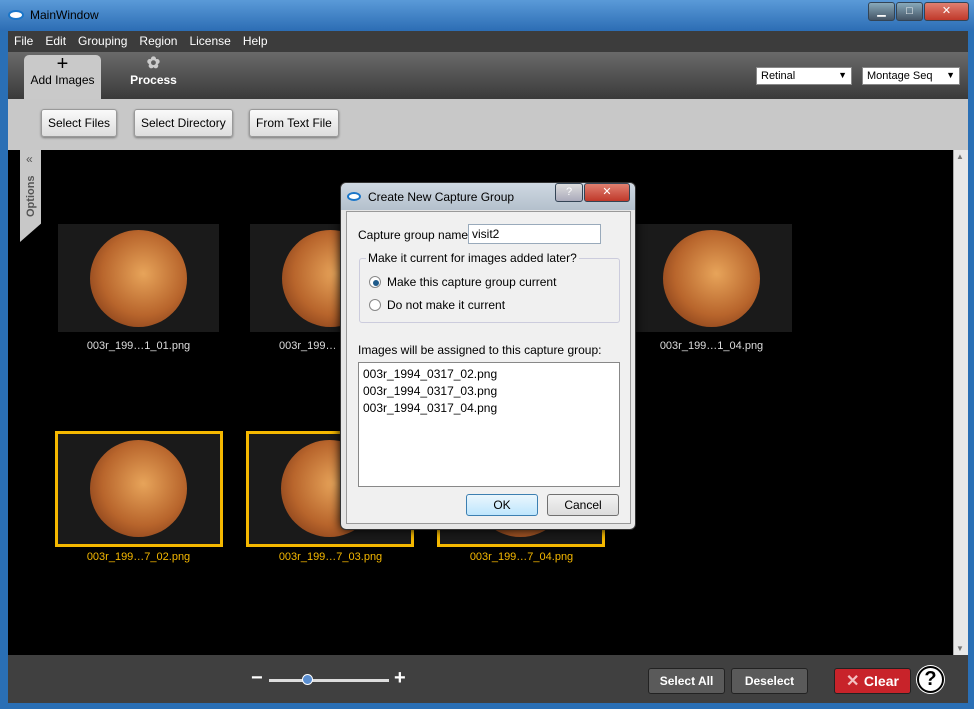  Describe the element at coordinates (153, 63) in the screenshot. I see `gear-icon: ✿` at that location.